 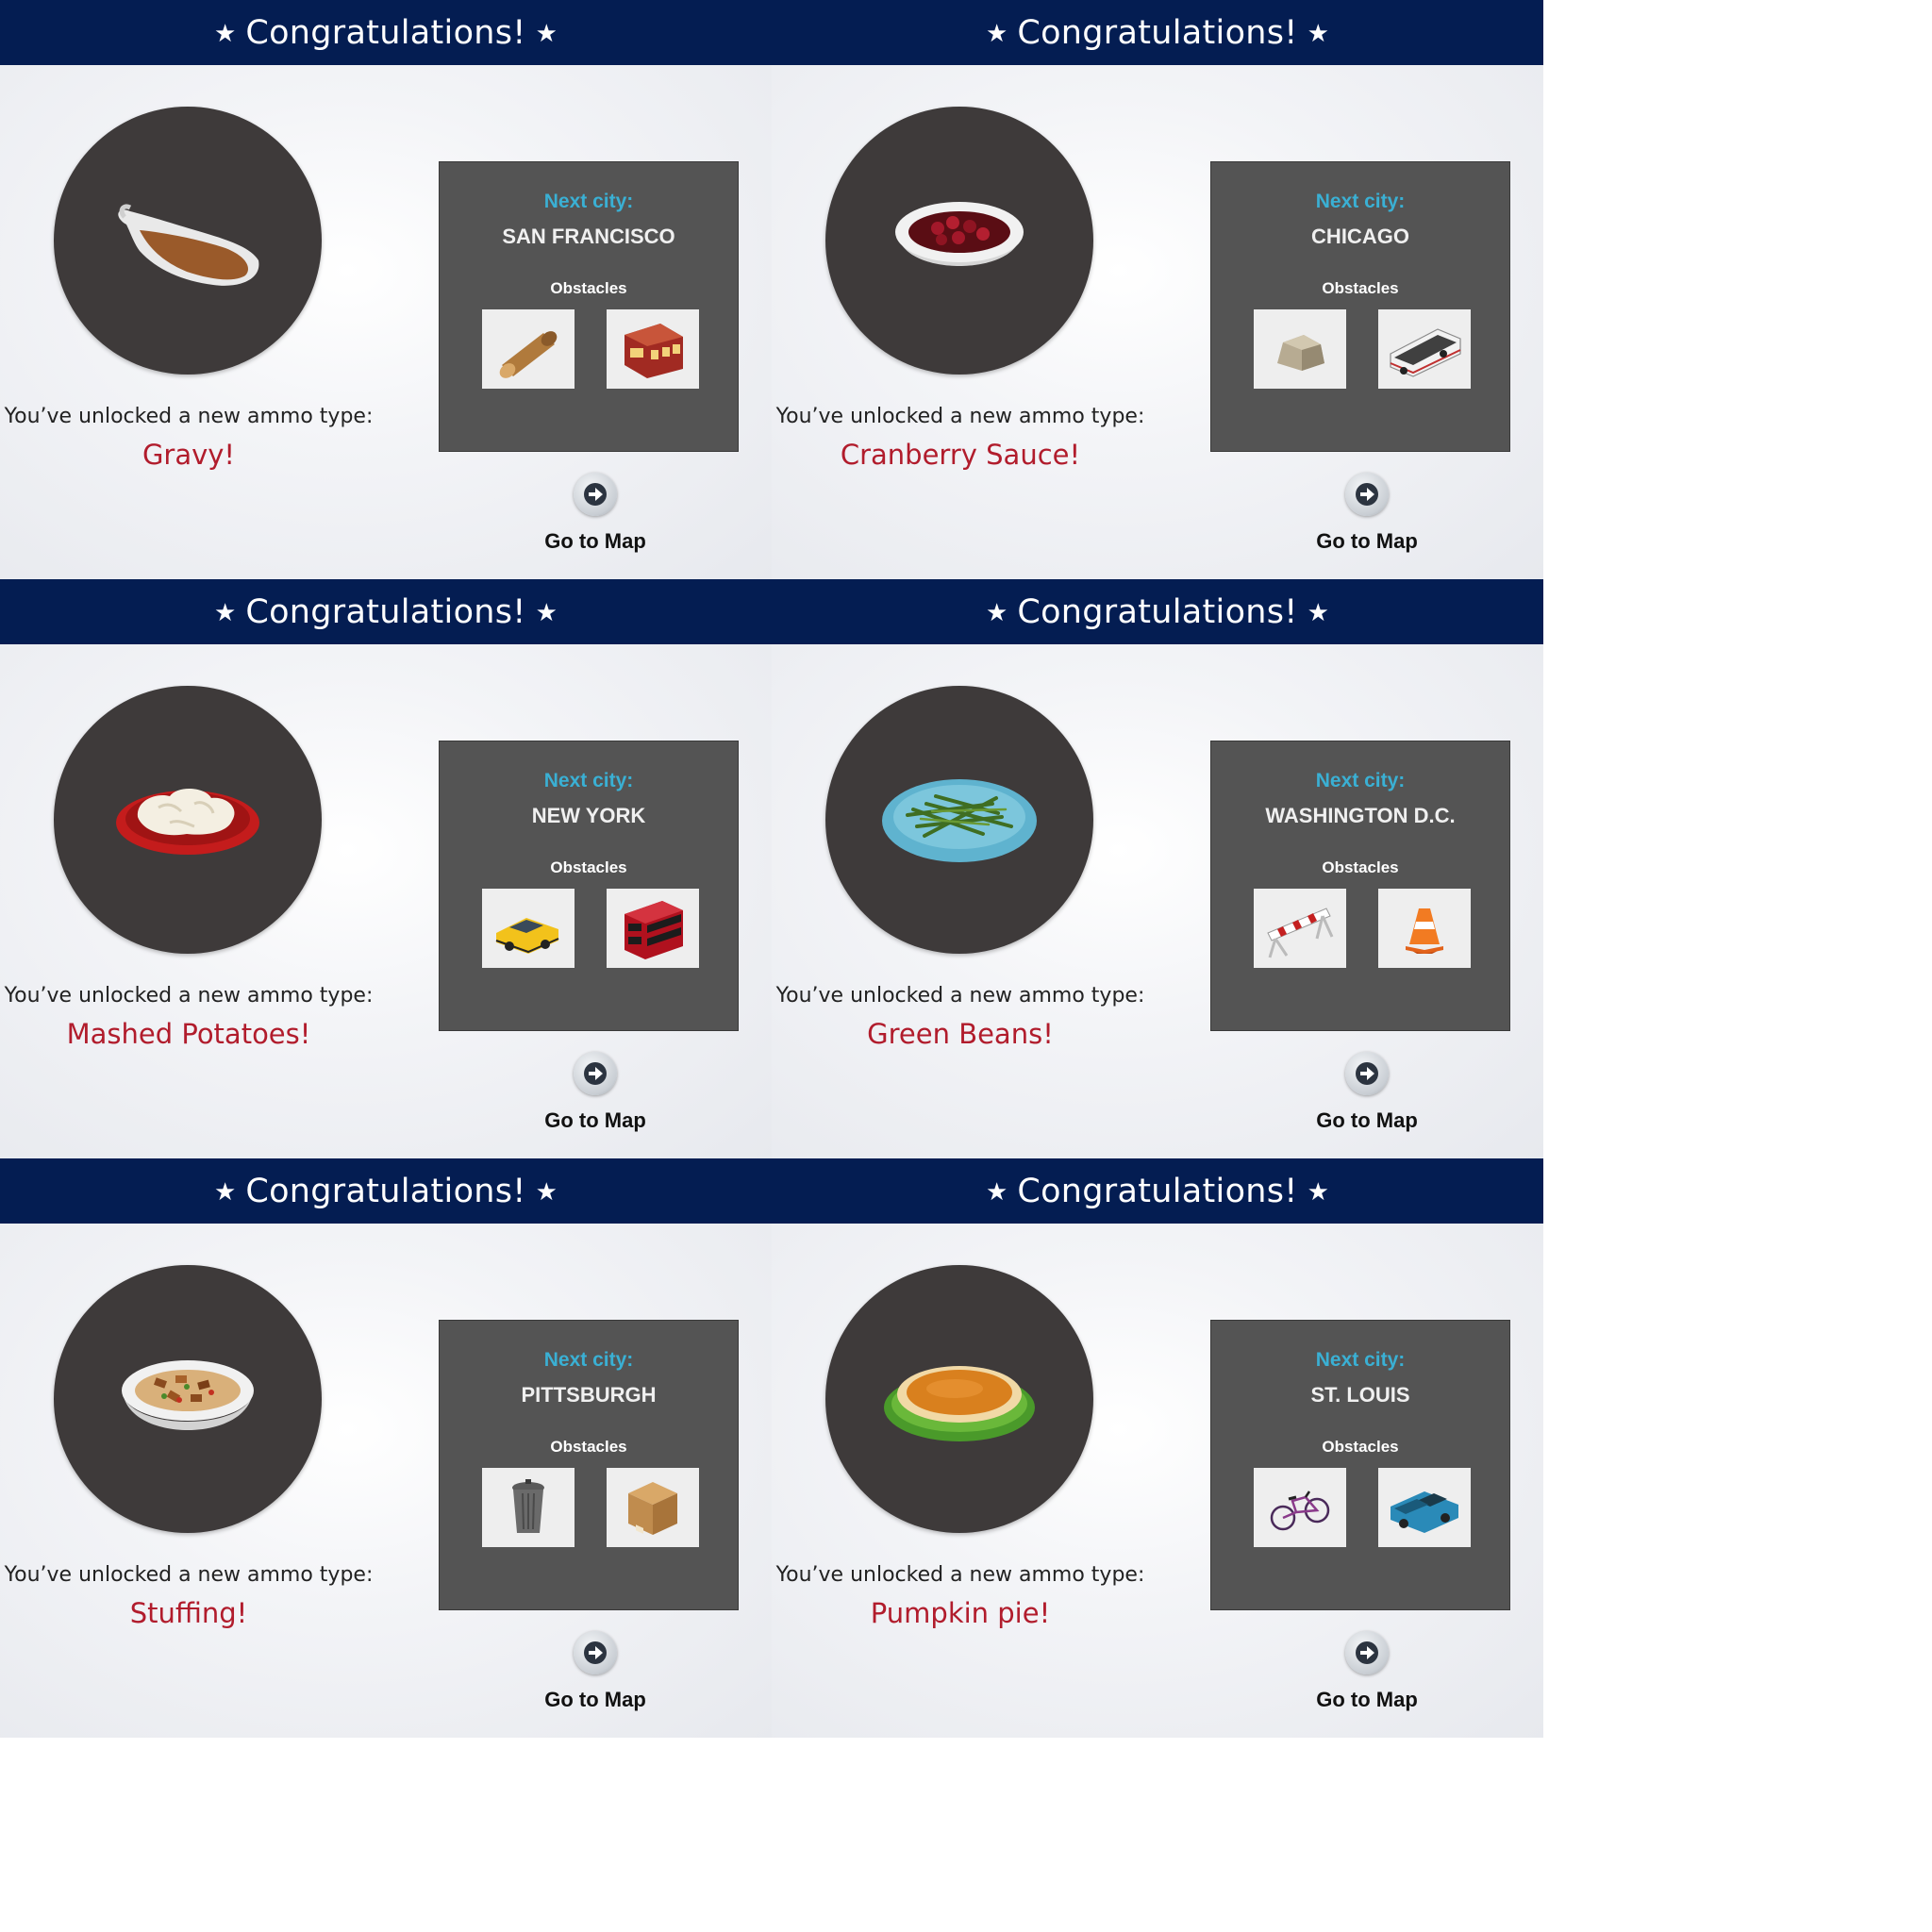 What do you see at coordinates (528, 355) in the screenshot?
I see `log-icon` at bounding box center [528, 355].